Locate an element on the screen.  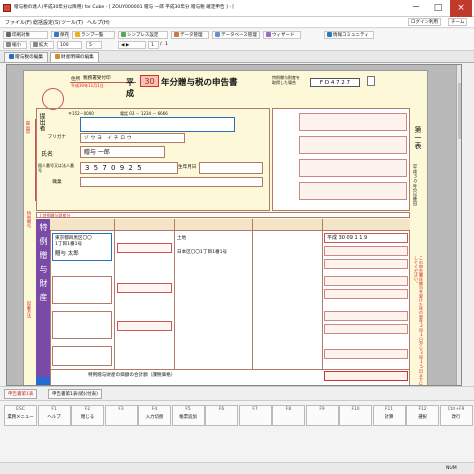
giver-name: 贈与 太郎 is located at coordinates (67, 254).